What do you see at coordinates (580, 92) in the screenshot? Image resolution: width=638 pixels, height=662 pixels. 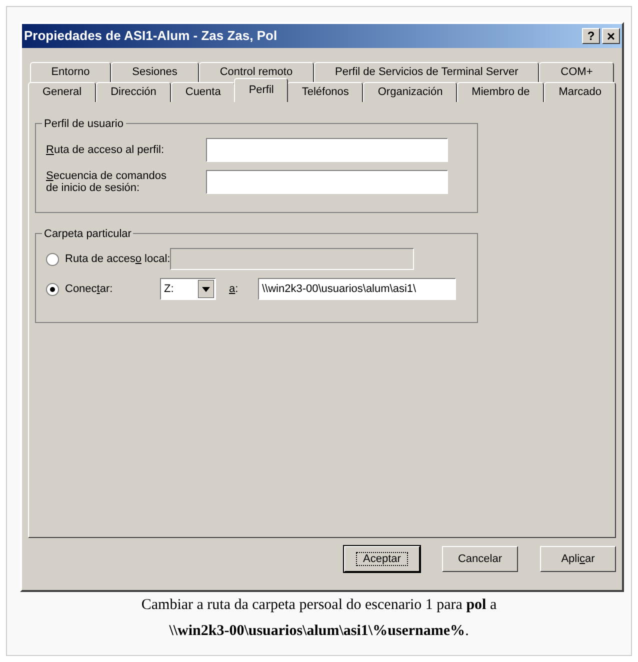 I see `tab: Marcado` at bounding box center [580, 92].